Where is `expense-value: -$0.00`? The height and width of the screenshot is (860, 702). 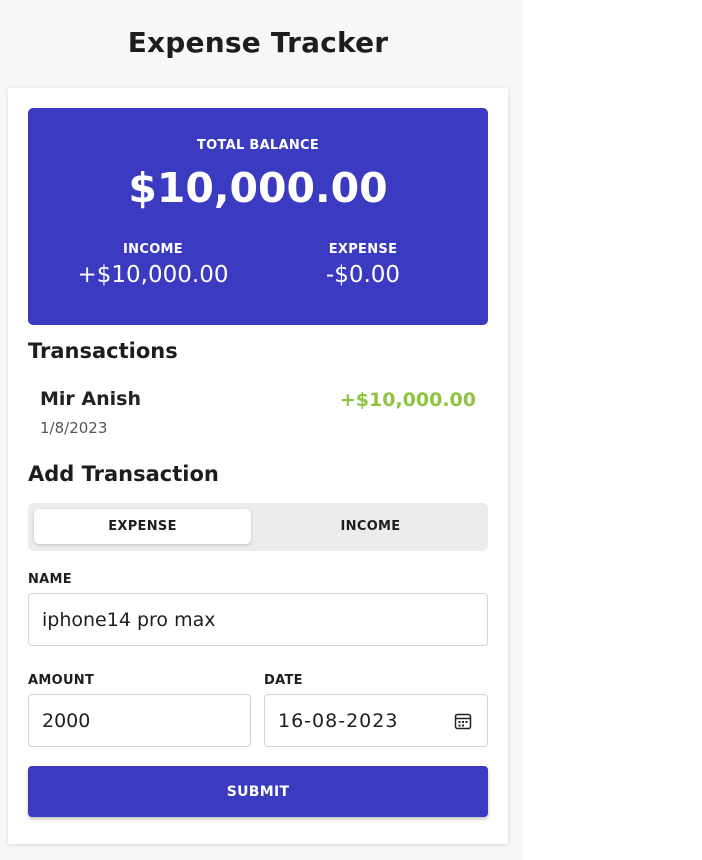 expense-value: -$0.00 is located at coordinates (363, 275).